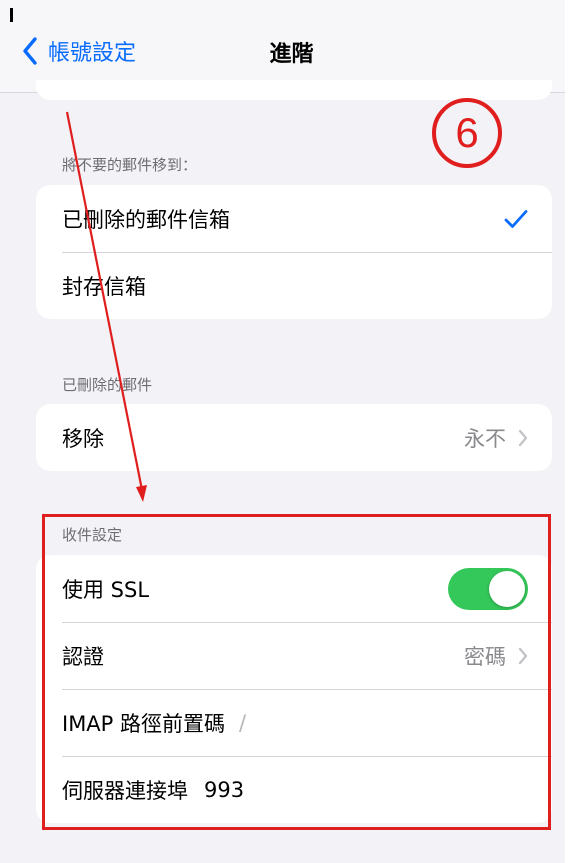  Describe the element at coordinates (294, 218) in the screenshot. I see `option-deleted-mailbox: 已刪除的郵件信箱` at that location.